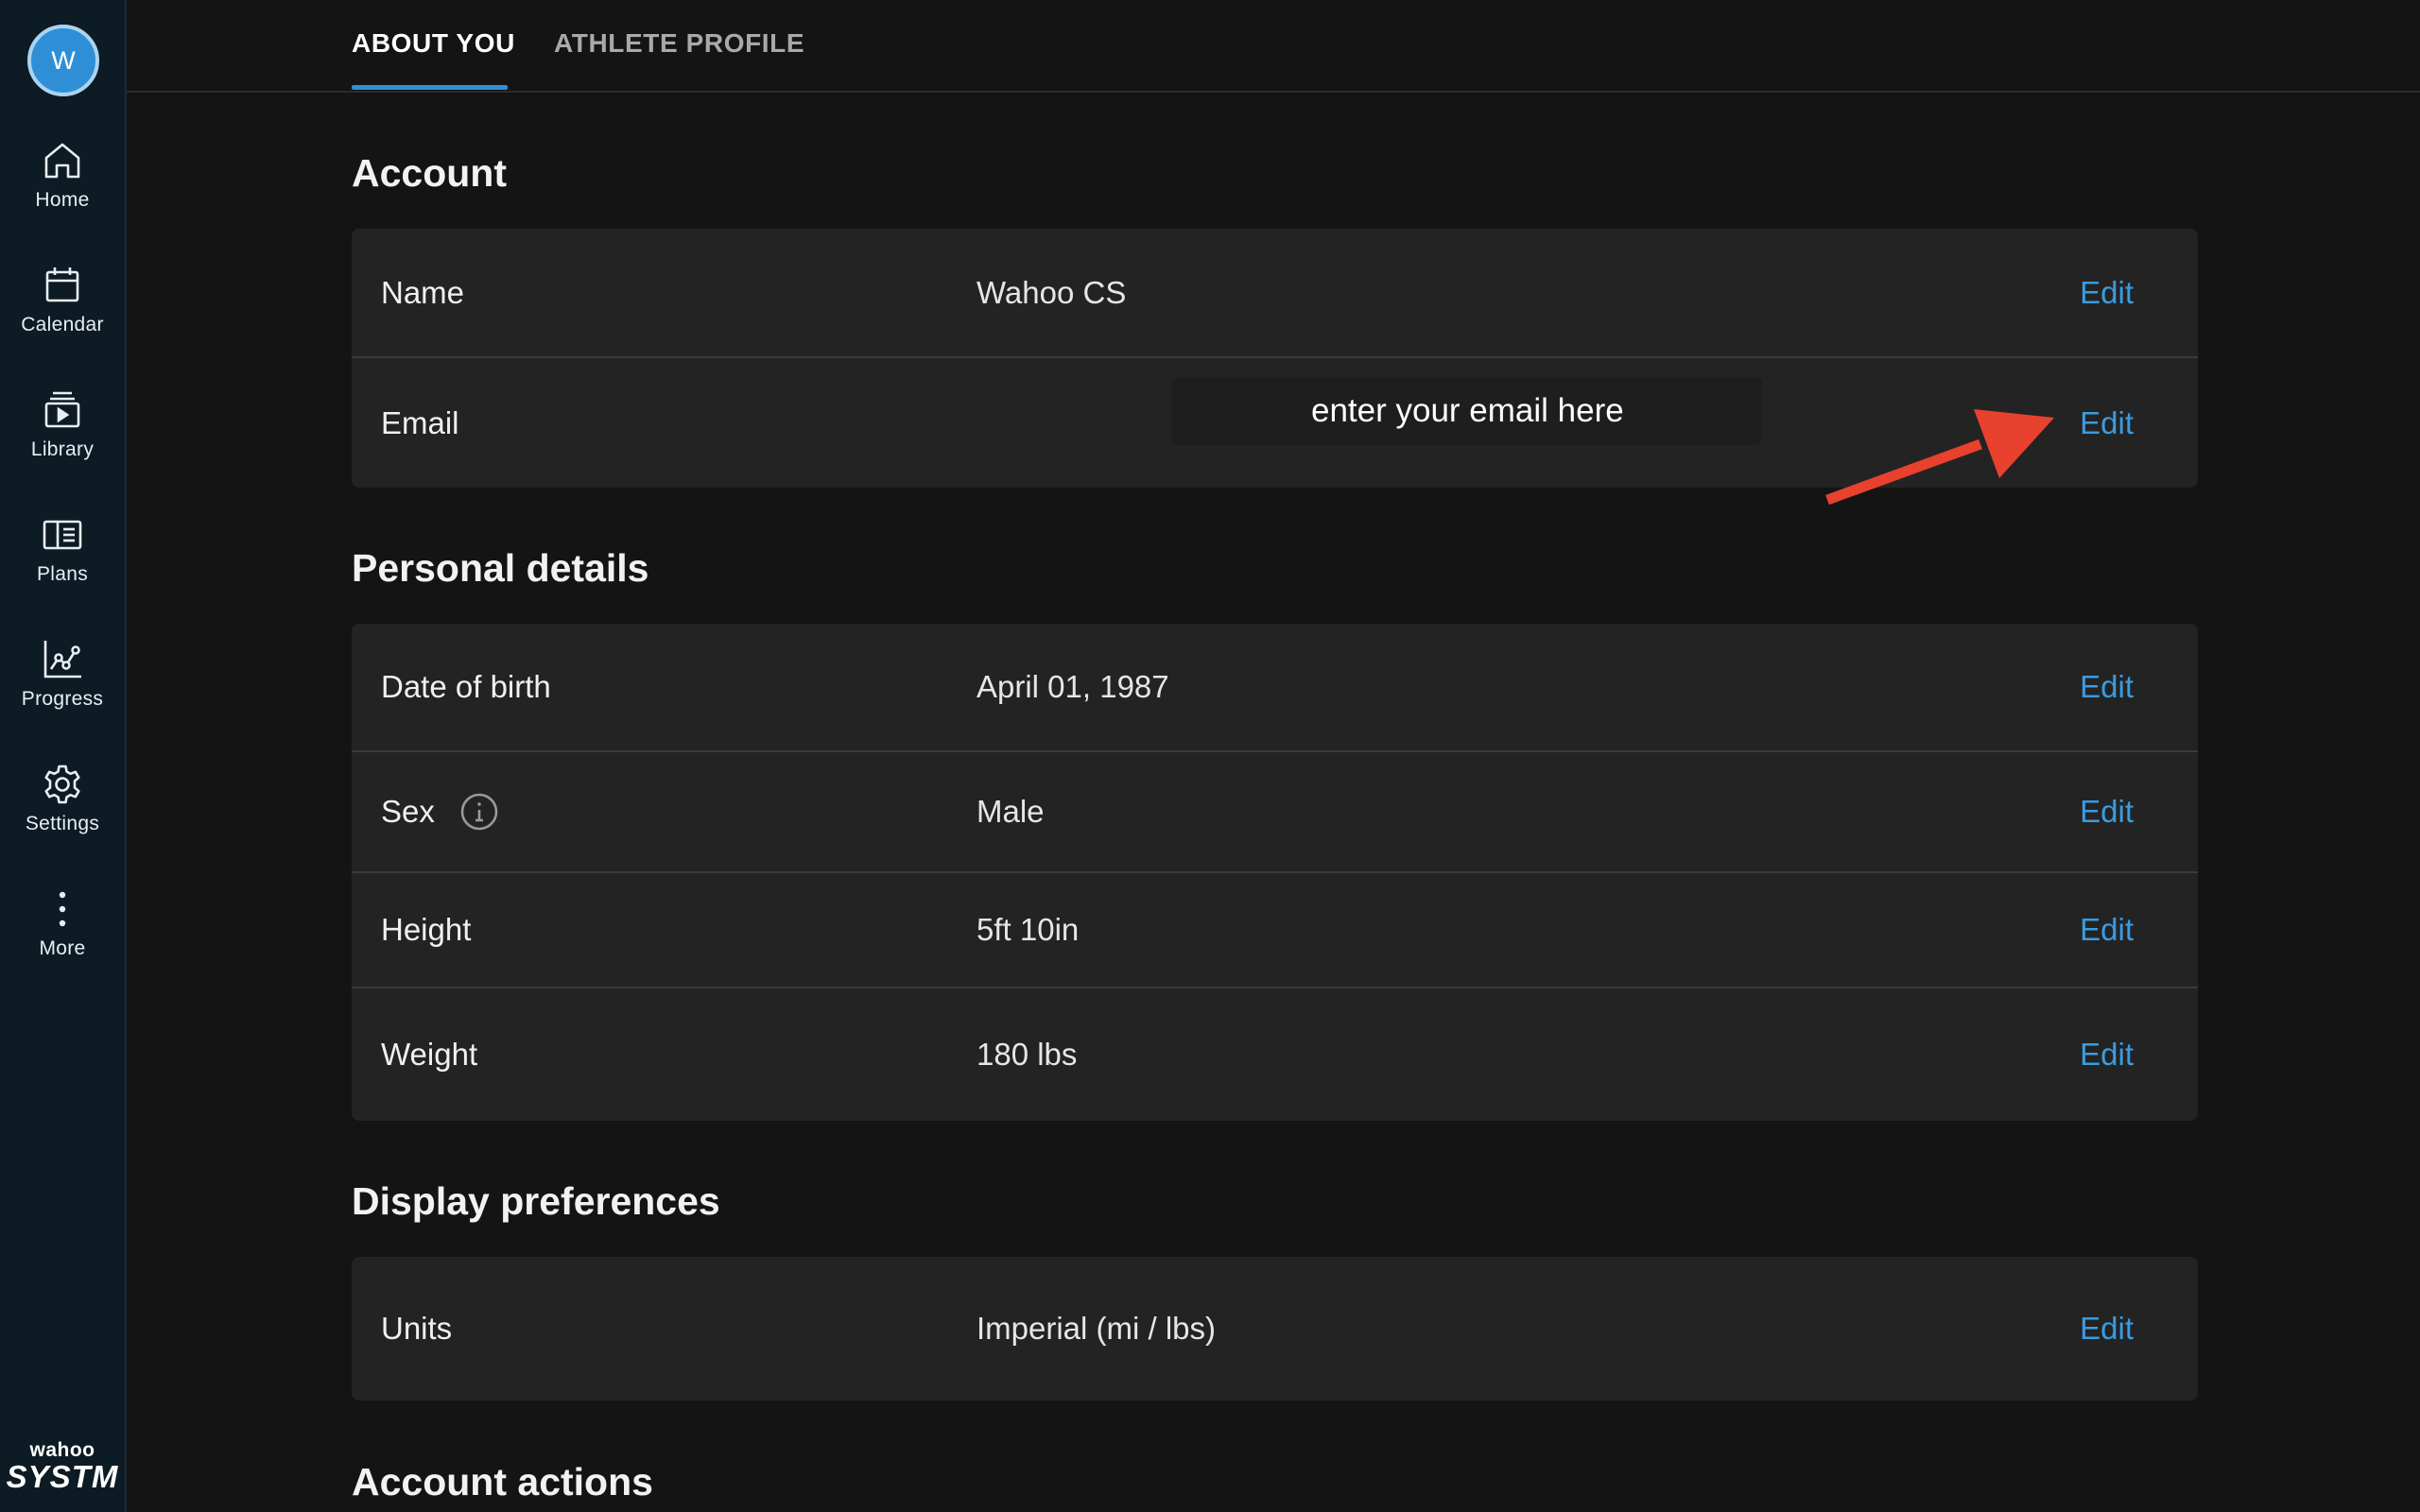  I want to click on info-icon, so click(479, 812).